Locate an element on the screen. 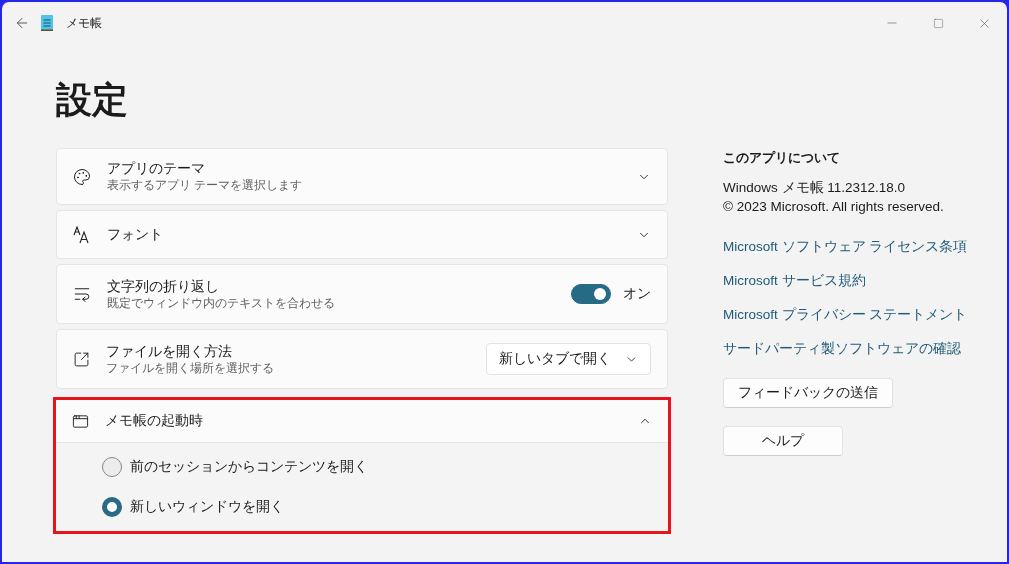 Image resolution: width=1009 pixels, height=564 pixels. feedback-button: フィードバックの送信 is located at coordinates (808, 393).